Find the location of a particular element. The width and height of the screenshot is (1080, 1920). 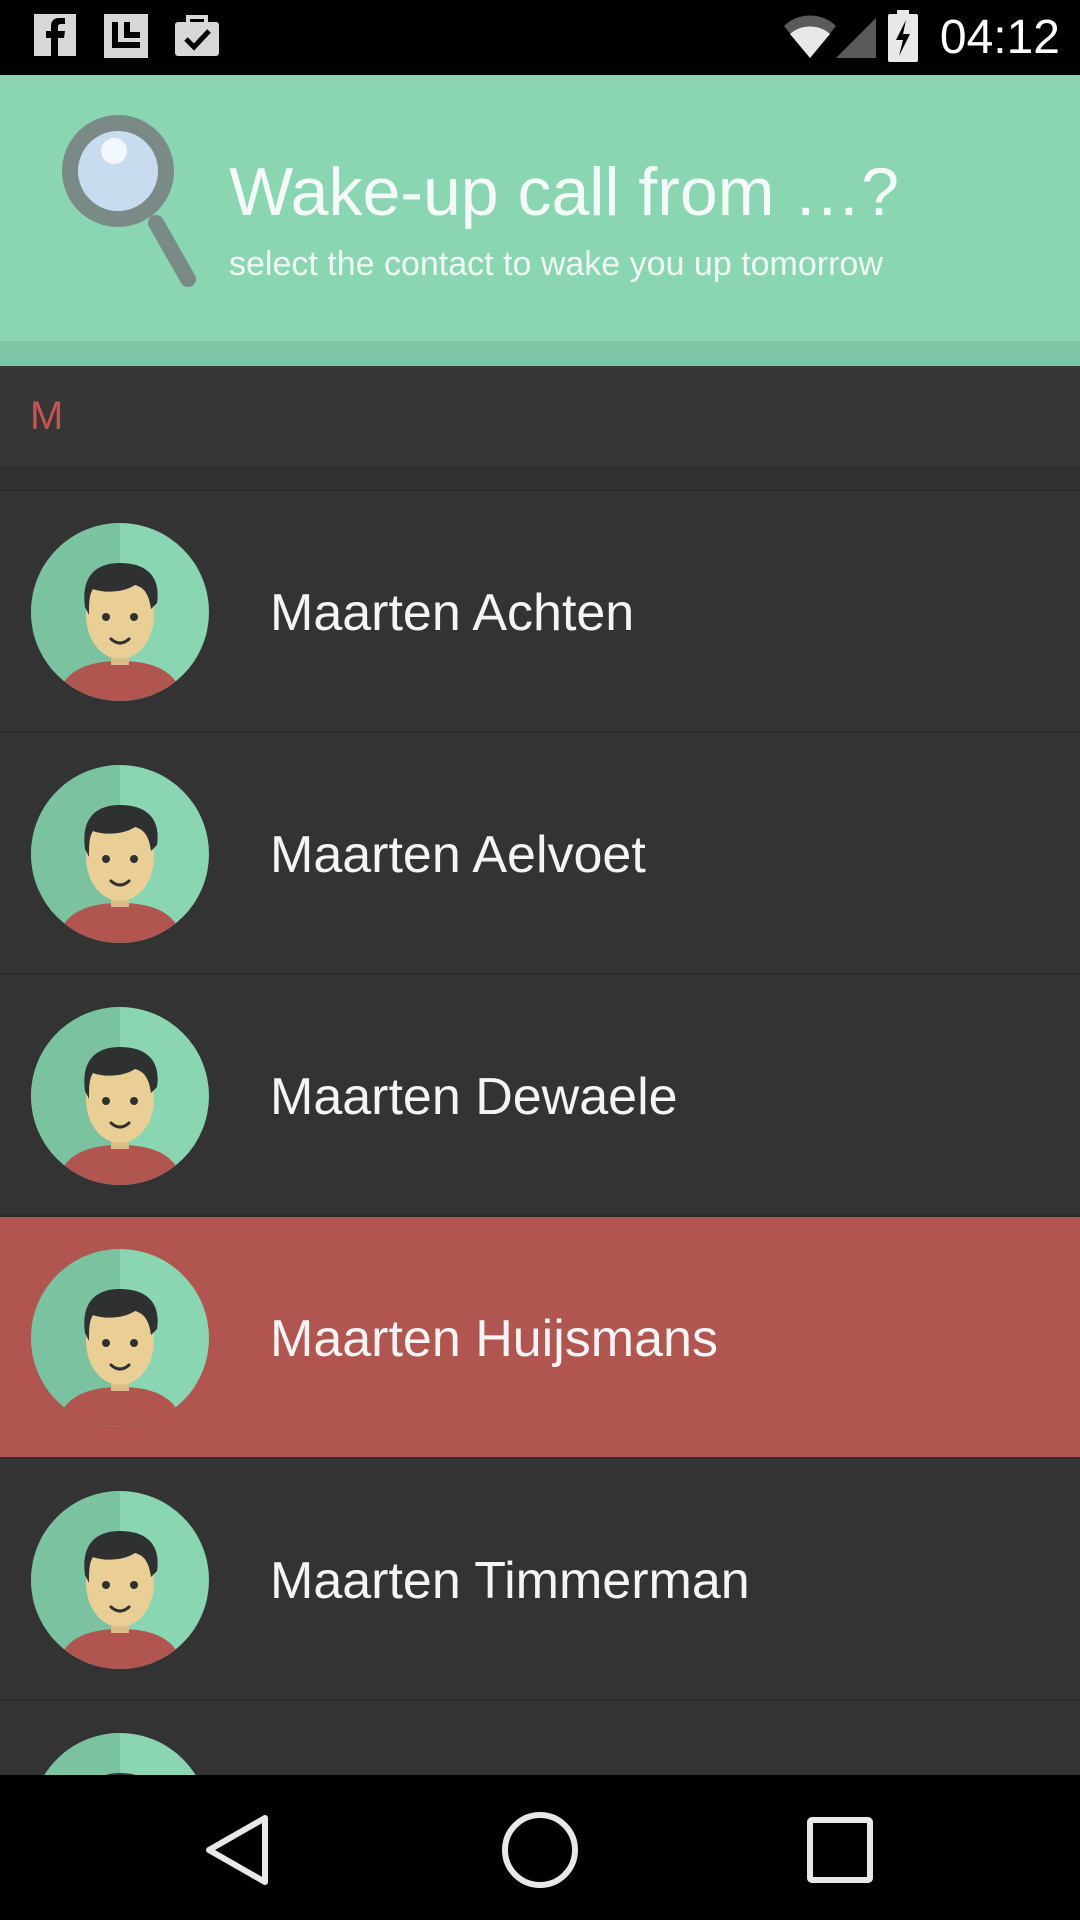

contact-row: Maarten Achten is located at coordinates (540, 612).